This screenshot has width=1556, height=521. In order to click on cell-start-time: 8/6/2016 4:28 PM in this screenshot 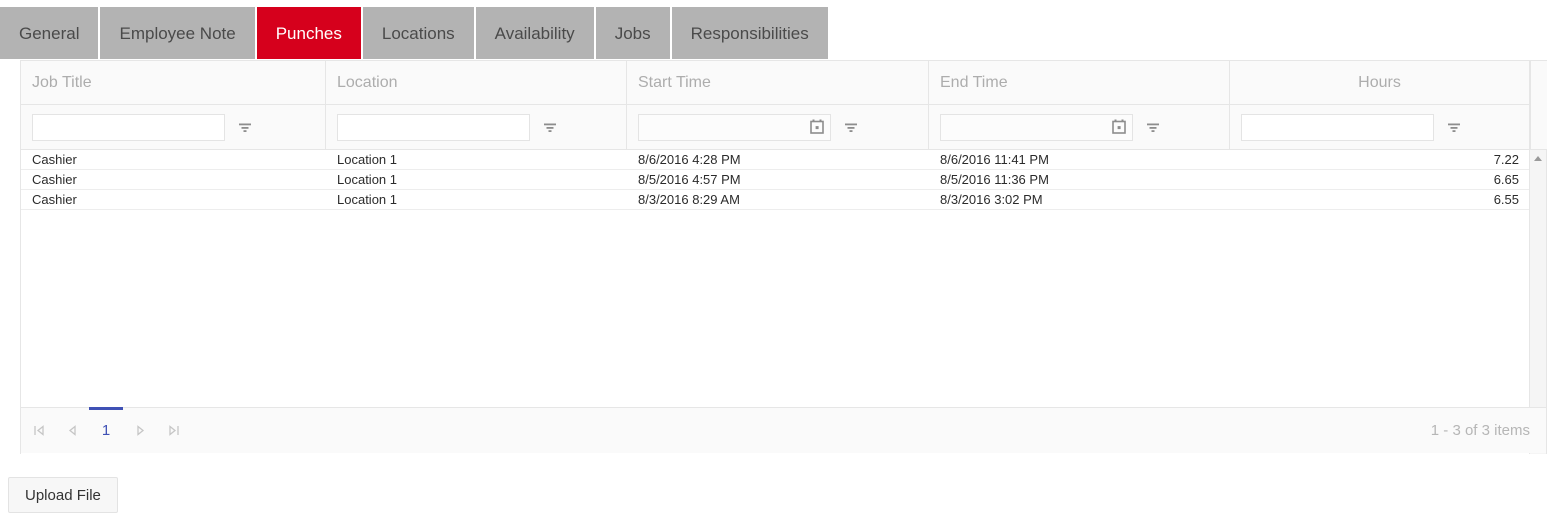, I will do `click(689, 159)`.